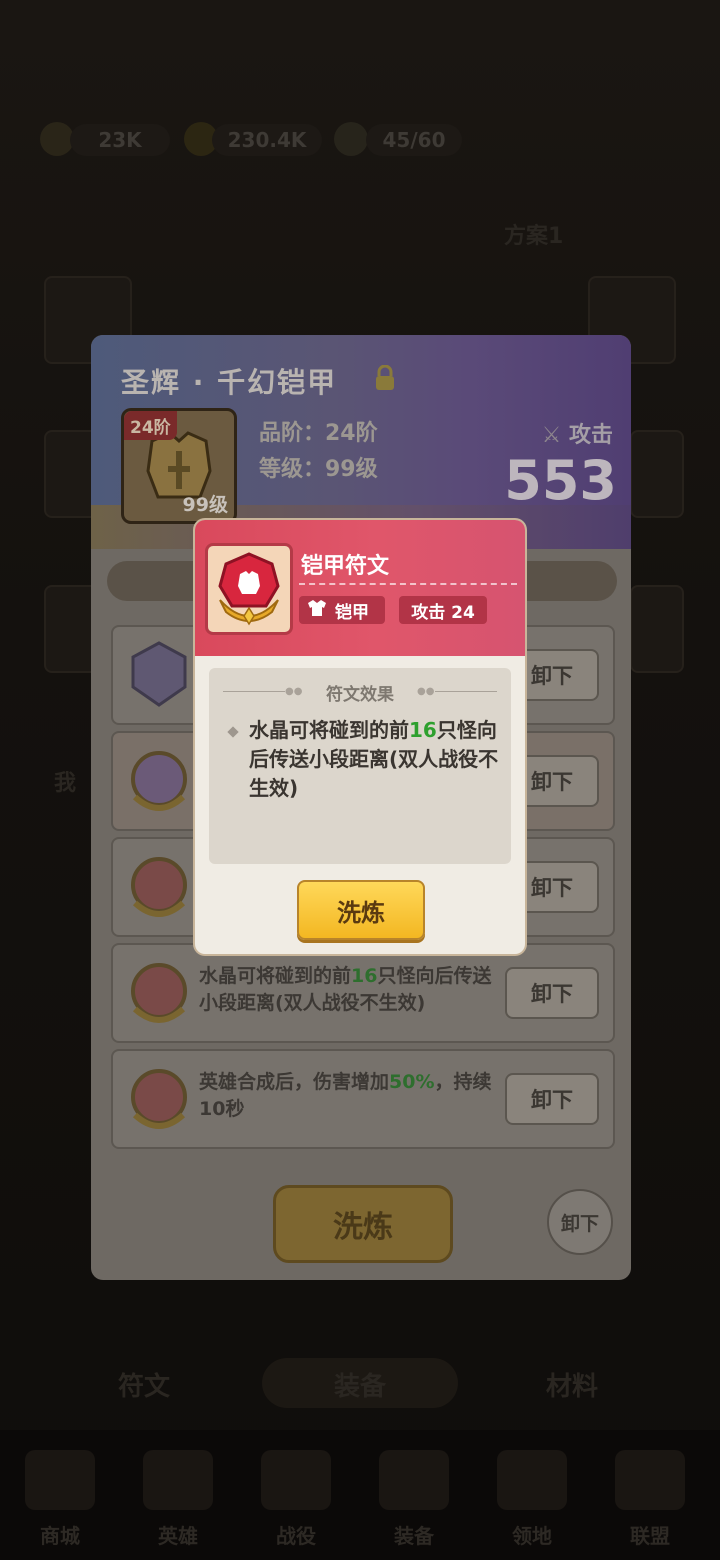 Image resolution: width=720 pixels, height=1560 pixels. I want to click on reforge-button: 洗炼, so click(361, 910).